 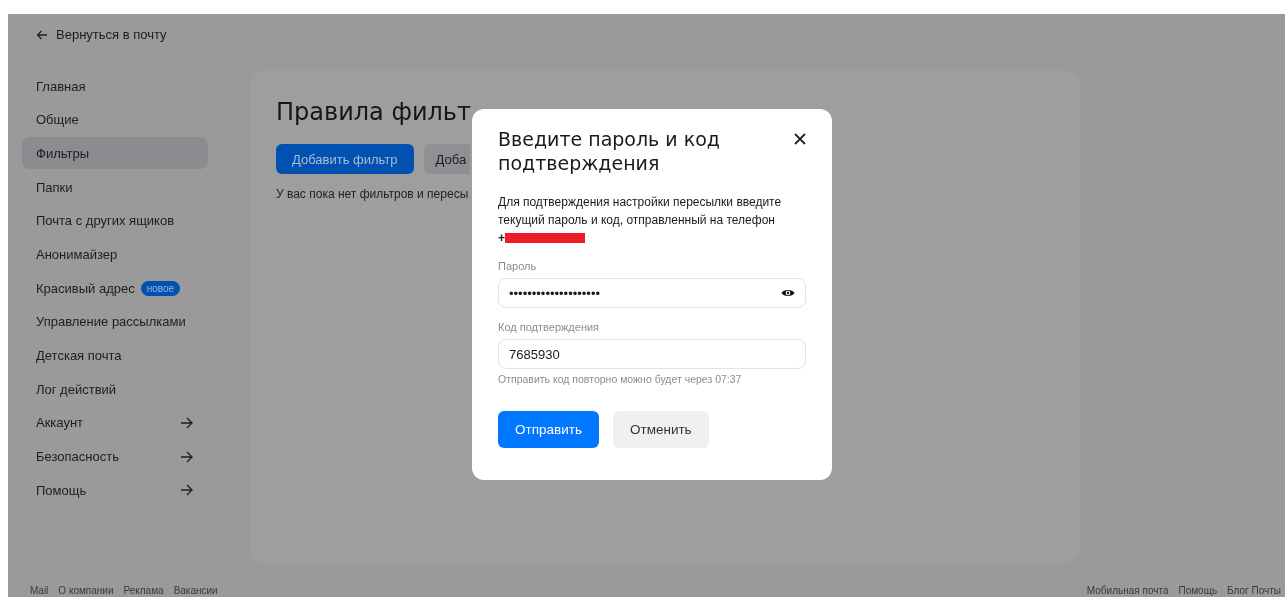 What do you see at coordinates (115, 321) in the screenshot?
I see `sidebar-item: Управление рассылками` at bounding box center [115, 321].